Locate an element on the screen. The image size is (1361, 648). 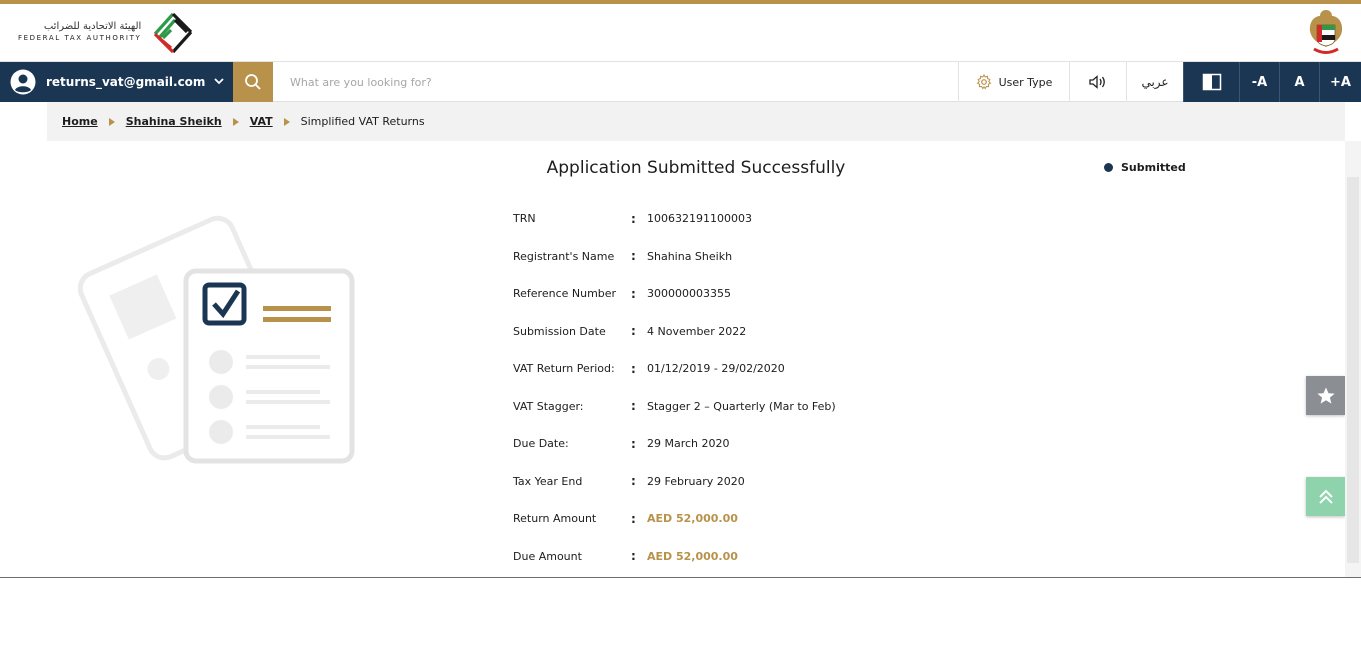
contrast-icon is located at coordinates (1211, 82).